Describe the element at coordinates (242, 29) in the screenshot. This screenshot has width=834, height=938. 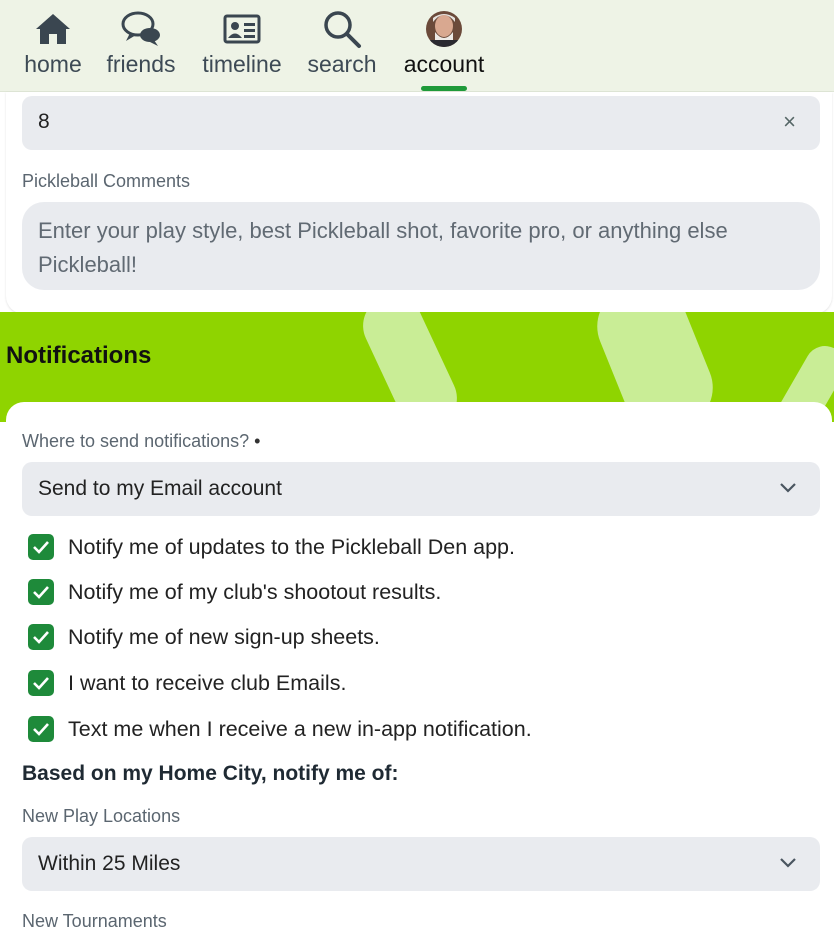
I see `id-card-icon` at that location.